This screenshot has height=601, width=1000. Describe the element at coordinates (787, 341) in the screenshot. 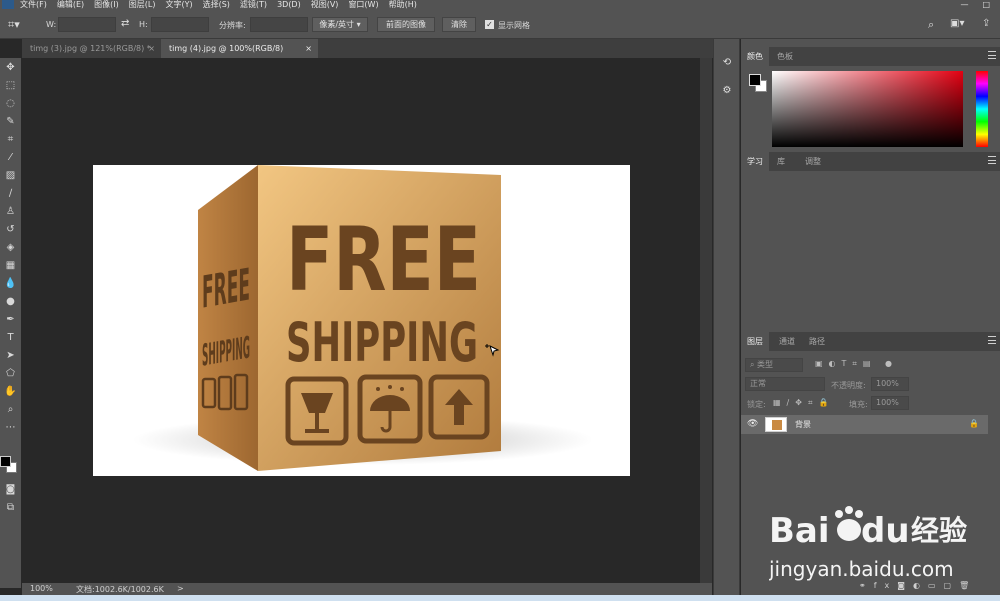

I see `tab-channels: 通道` at that location.